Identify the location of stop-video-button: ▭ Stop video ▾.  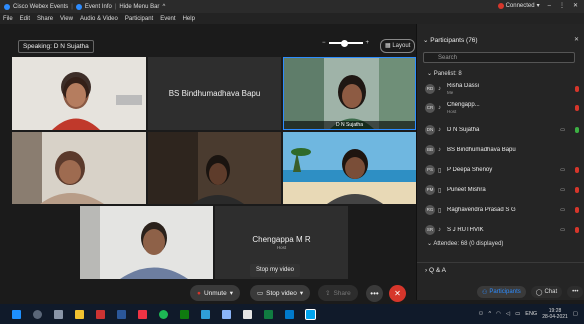
(280, 293).